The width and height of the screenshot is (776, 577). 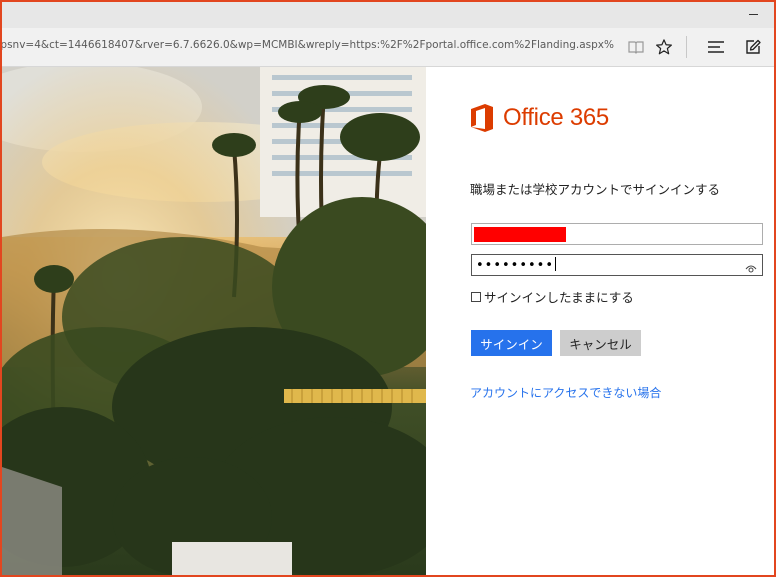 I want to click on username-input, so click(x=617, y=234).